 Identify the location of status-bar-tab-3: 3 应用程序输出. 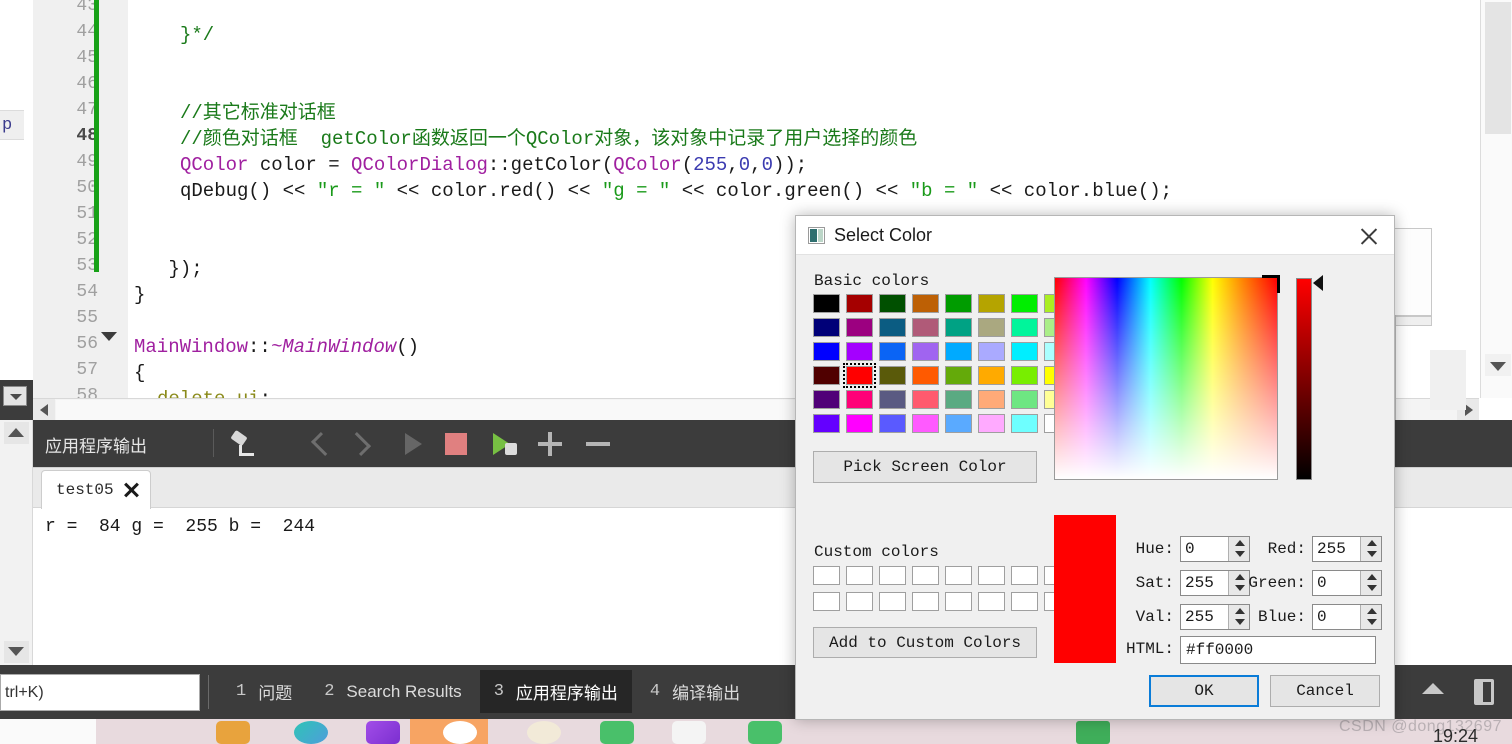
(555, 691).